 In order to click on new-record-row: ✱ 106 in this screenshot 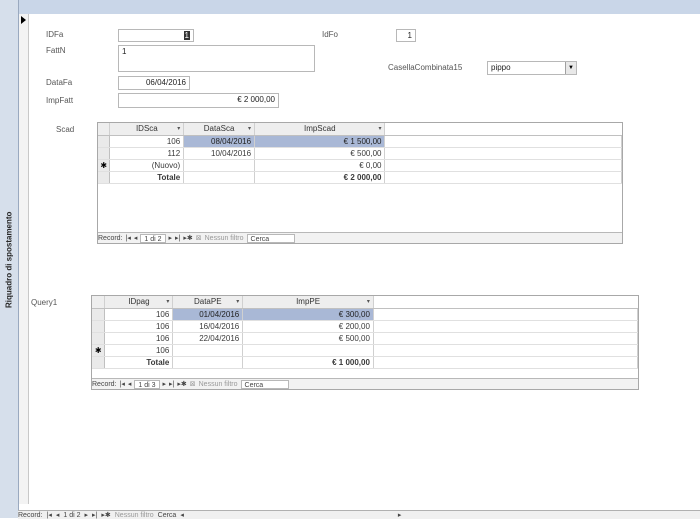, I will do `click(365, 350)`.